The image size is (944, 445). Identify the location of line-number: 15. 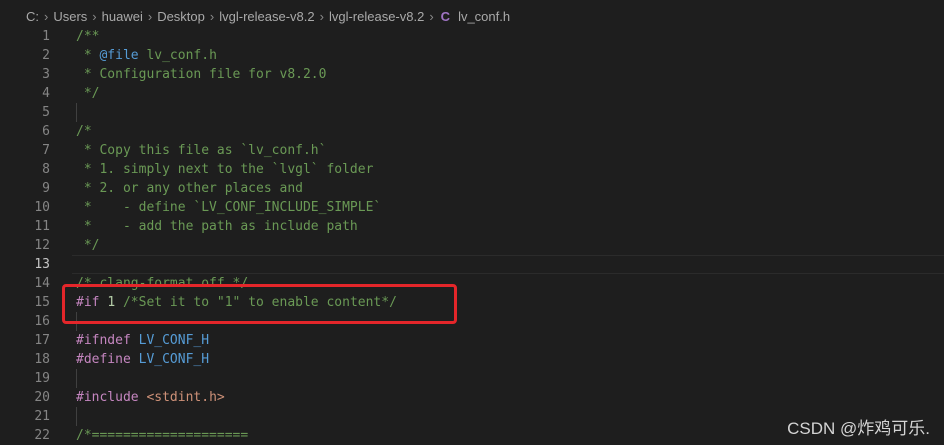
(42, 302).